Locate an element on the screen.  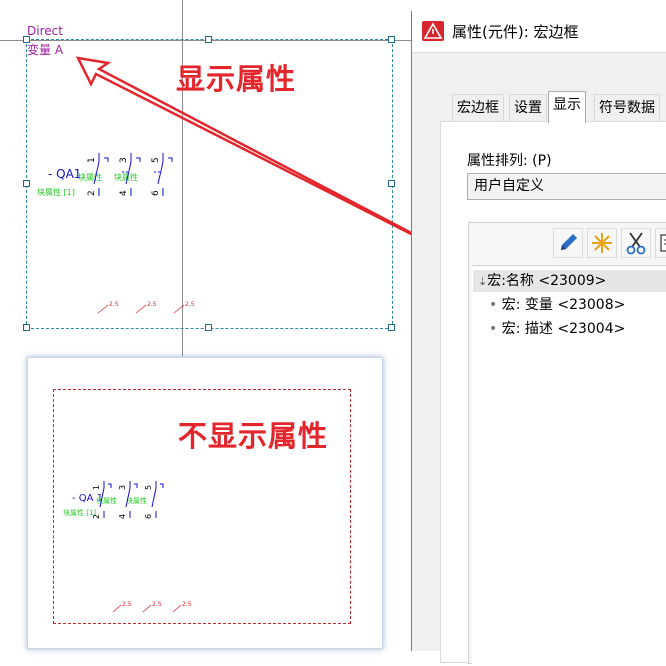
scissors-icon is located at coordinates (636, 243).